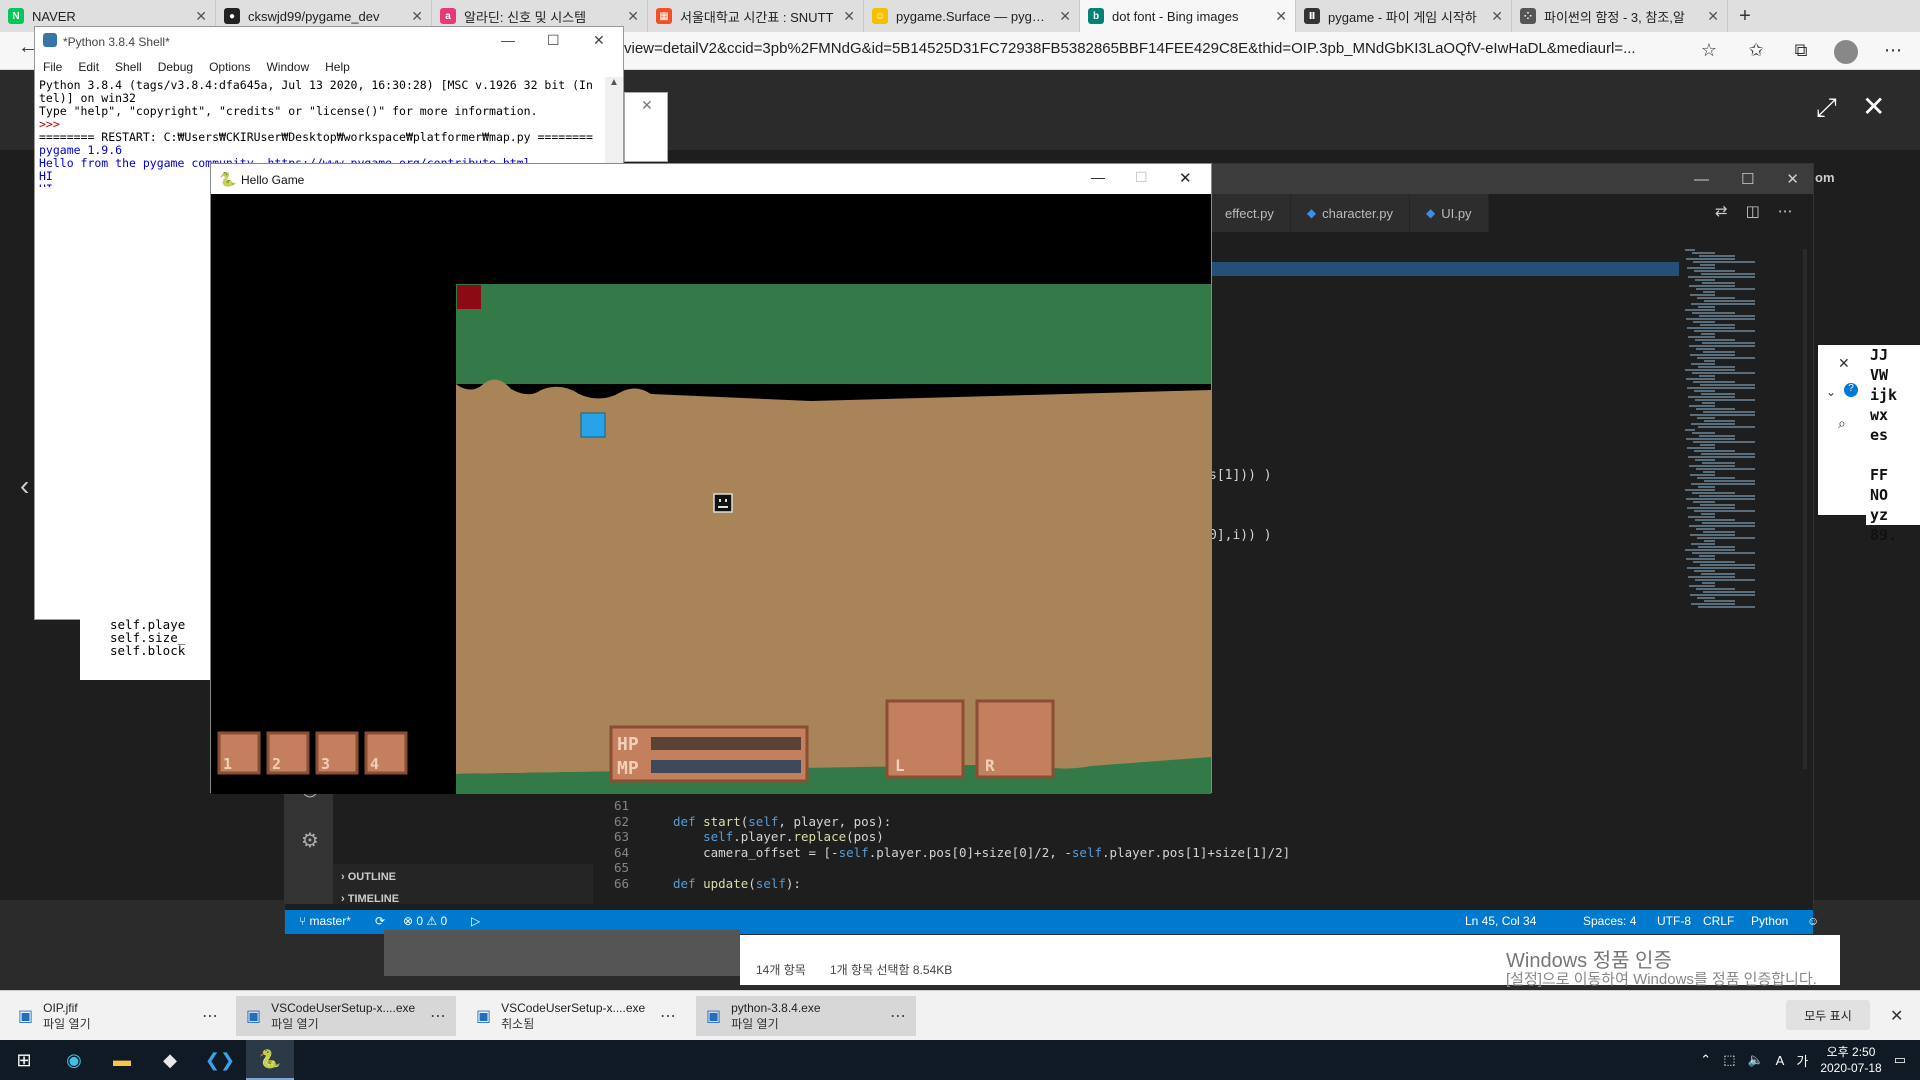 This screenshot has width=1920, height=1080. Describe the element at coordinates (1188, 16) in the screenshot. I see `browser-tab: b dot font - Bing images ✕` at that location.